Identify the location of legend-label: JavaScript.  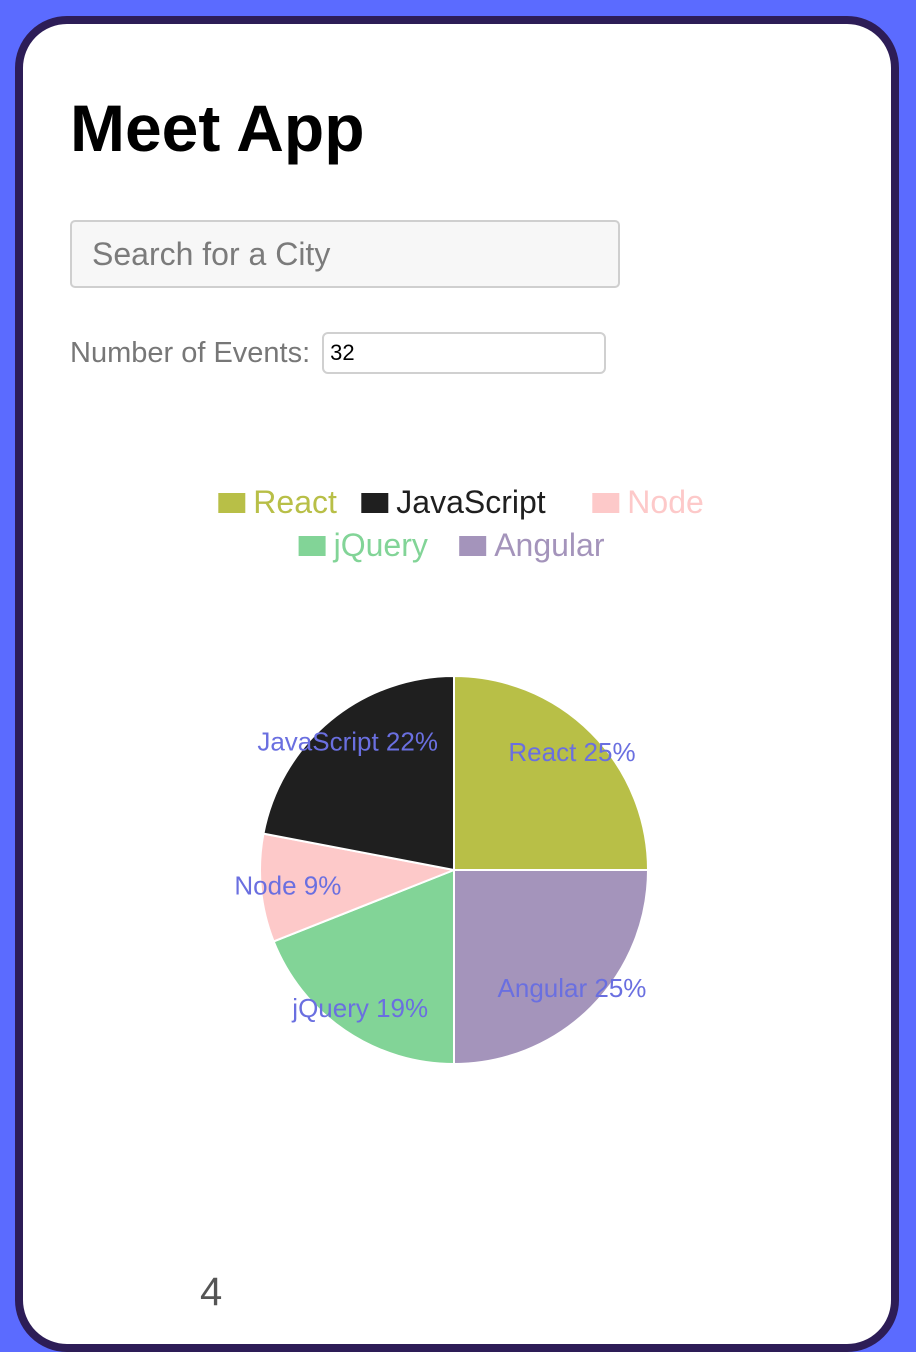
(471, 502).